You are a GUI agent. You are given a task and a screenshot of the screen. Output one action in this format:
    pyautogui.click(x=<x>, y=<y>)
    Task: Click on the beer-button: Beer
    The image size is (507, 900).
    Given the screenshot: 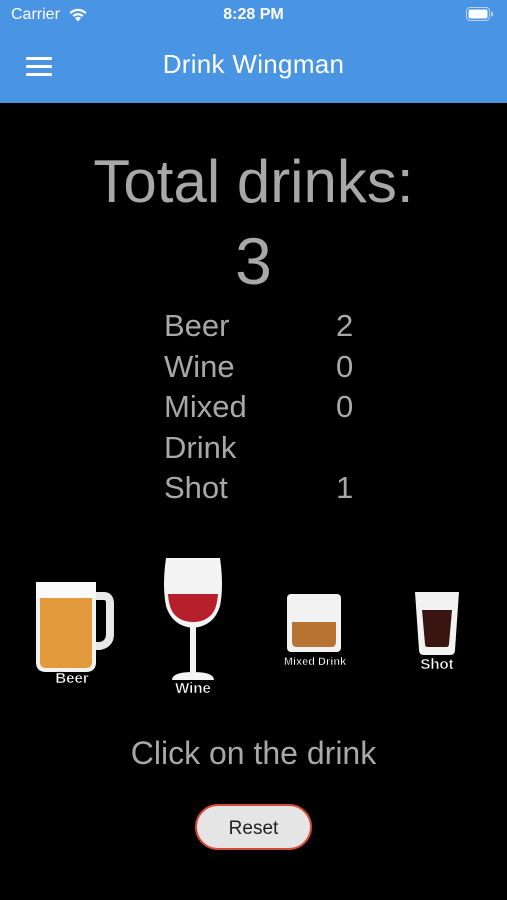 What is the action you would take?
    pyautogui.click(x=72, y=632)
    